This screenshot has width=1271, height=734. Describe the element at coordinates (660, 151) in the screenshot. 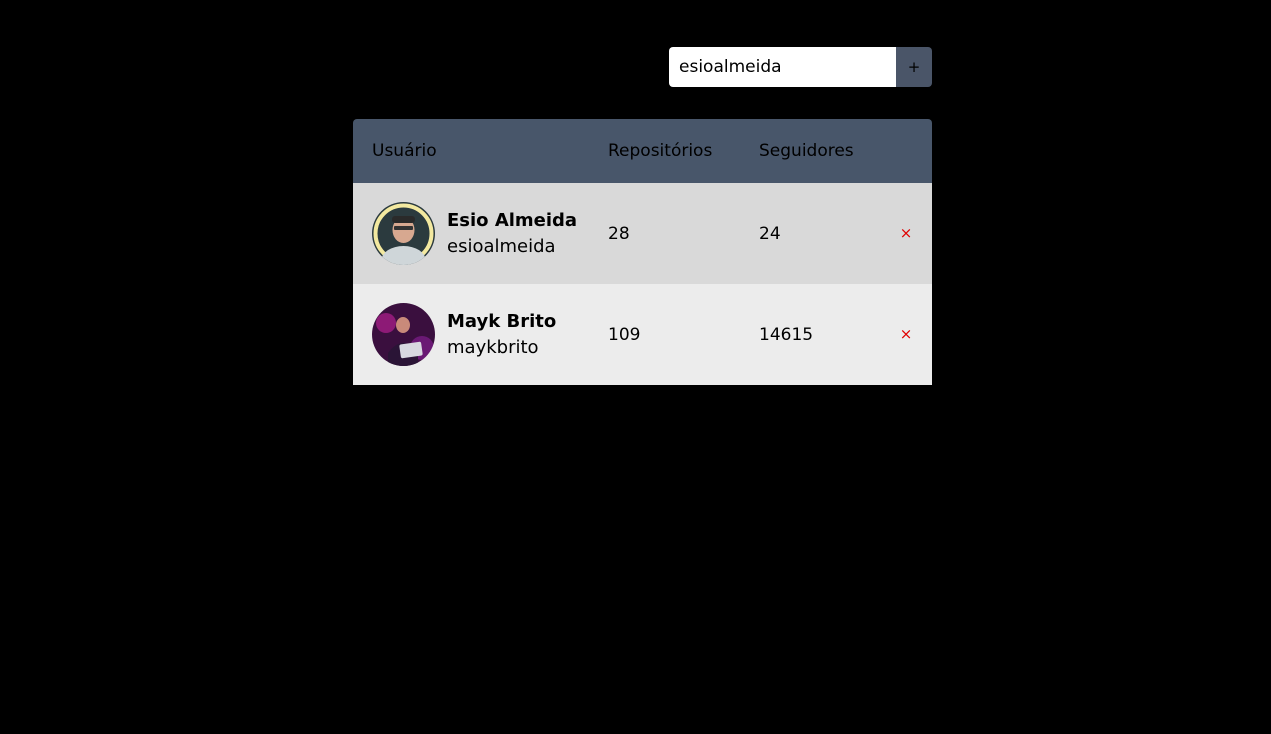

I see `column-header-repositories: Repositórios` at that location.